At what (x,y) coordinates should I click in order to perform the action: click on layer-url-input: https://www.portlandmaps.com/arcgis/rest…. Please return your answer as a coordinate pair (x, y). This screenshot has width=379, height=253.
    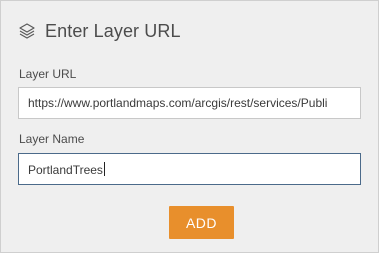
    Looking at the image, I should click on (189, 103).